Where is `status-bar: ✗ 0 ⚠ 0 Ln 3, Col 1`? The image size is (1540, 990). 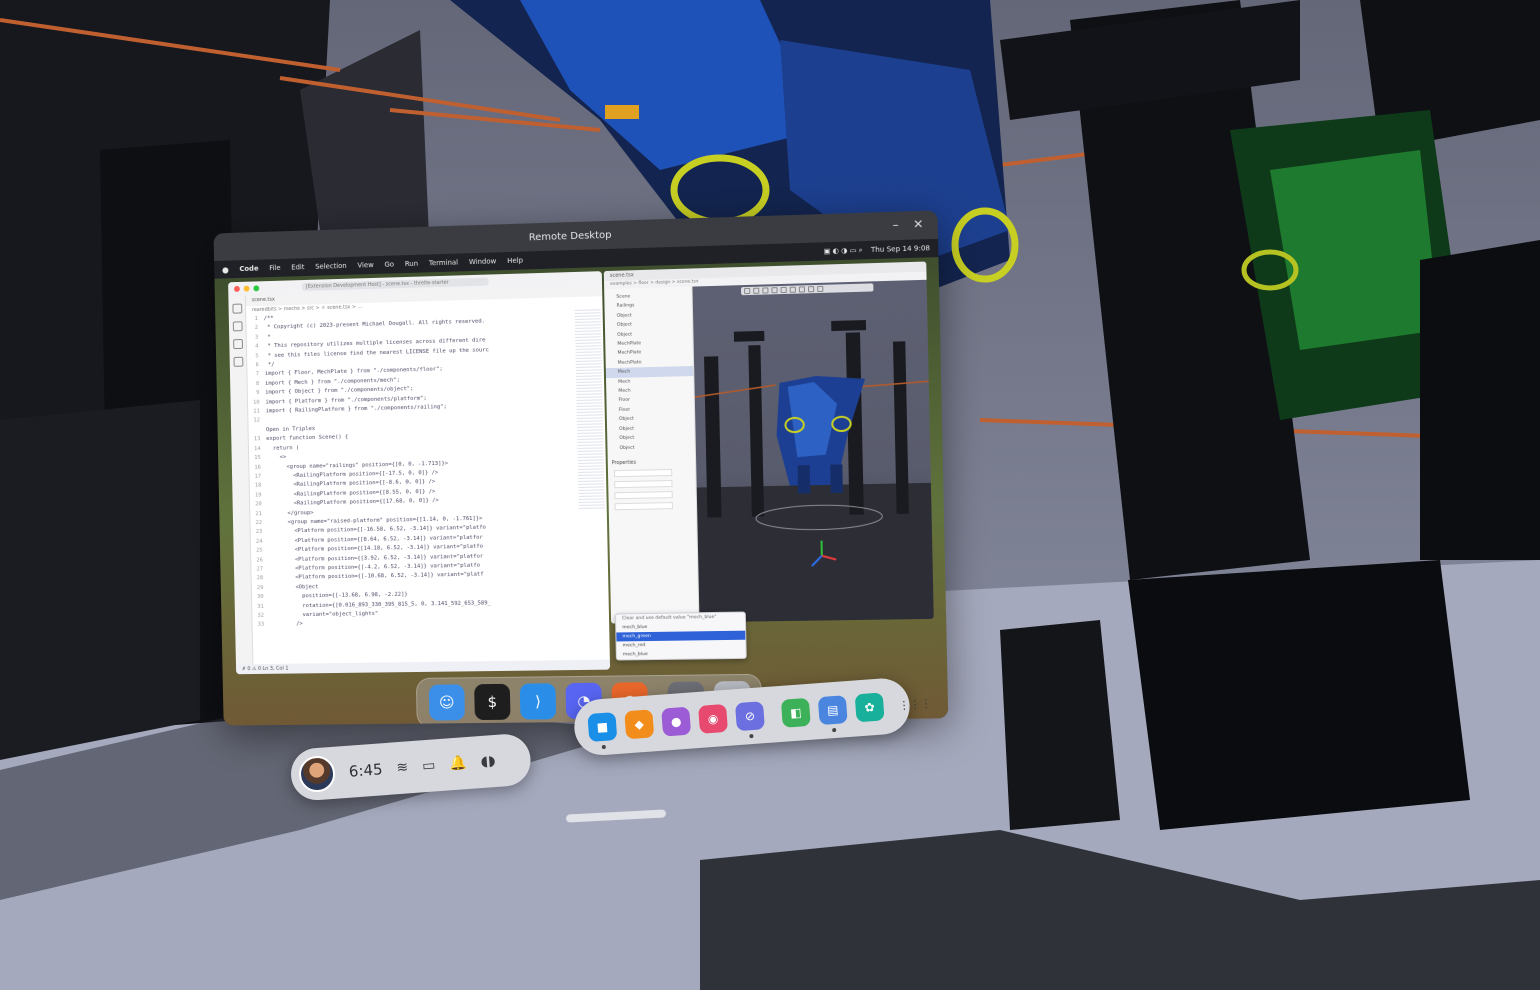
status-bar: ✗ 0 ⚠ 0 Ln 3, Col 1 is located at coordinates (423, 667).